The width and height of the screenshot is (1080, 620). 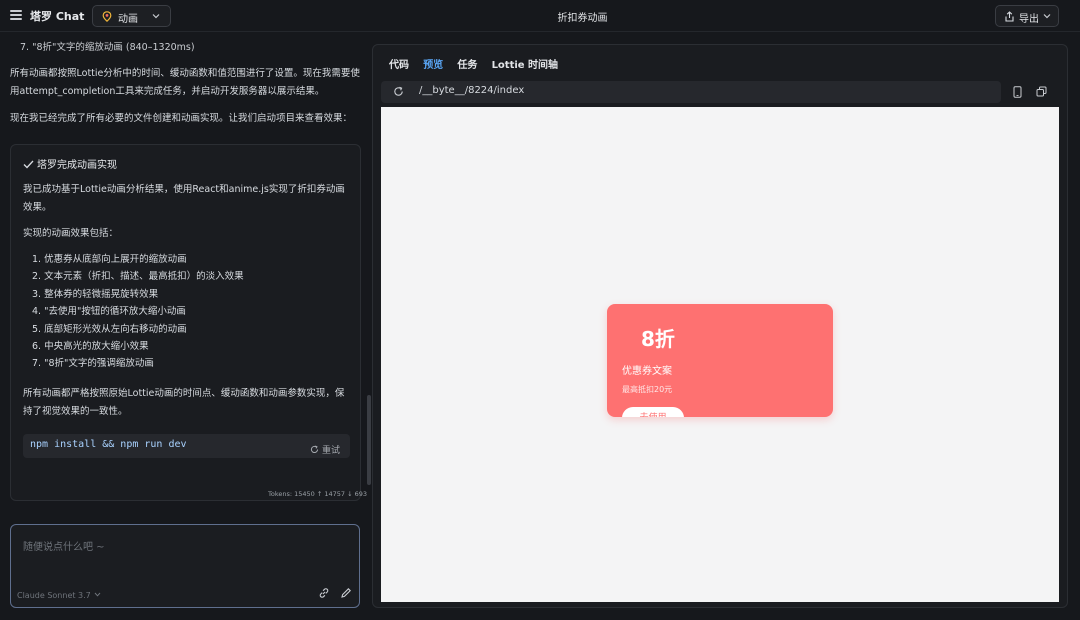 What do you see at coordinates (324, 593) in the screenshot?
I see `link-icon` at bounding box center [324, 593].